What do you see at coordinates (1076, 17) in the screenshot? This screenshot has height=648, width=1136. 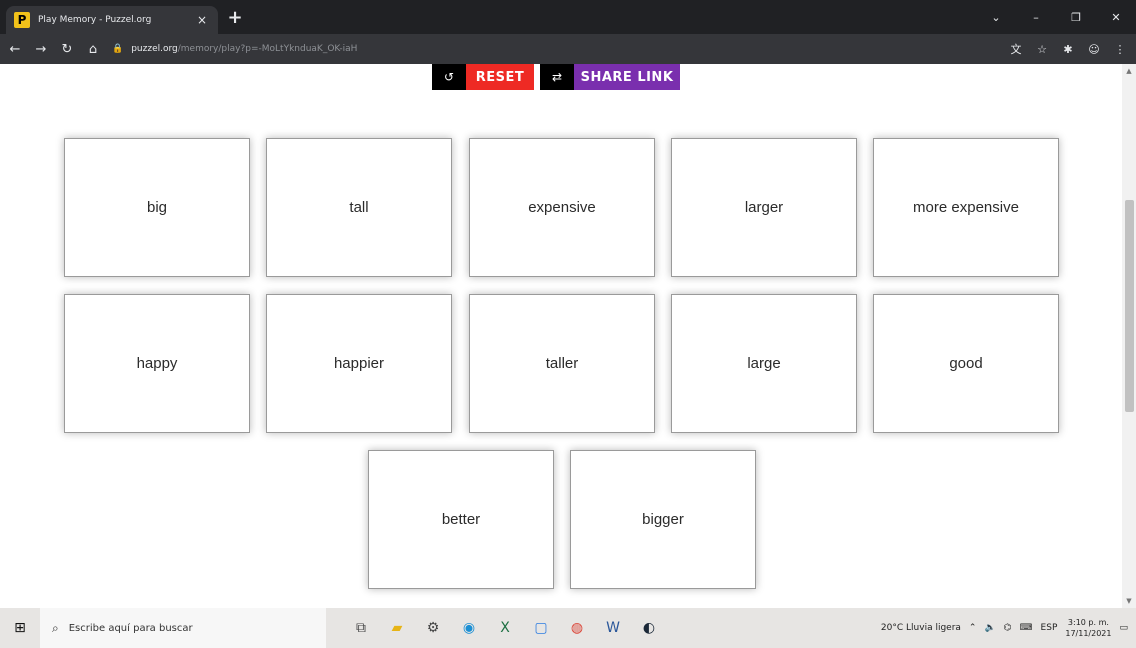 I see `maximize-button: ❐` at bounding box center [1076, 17].